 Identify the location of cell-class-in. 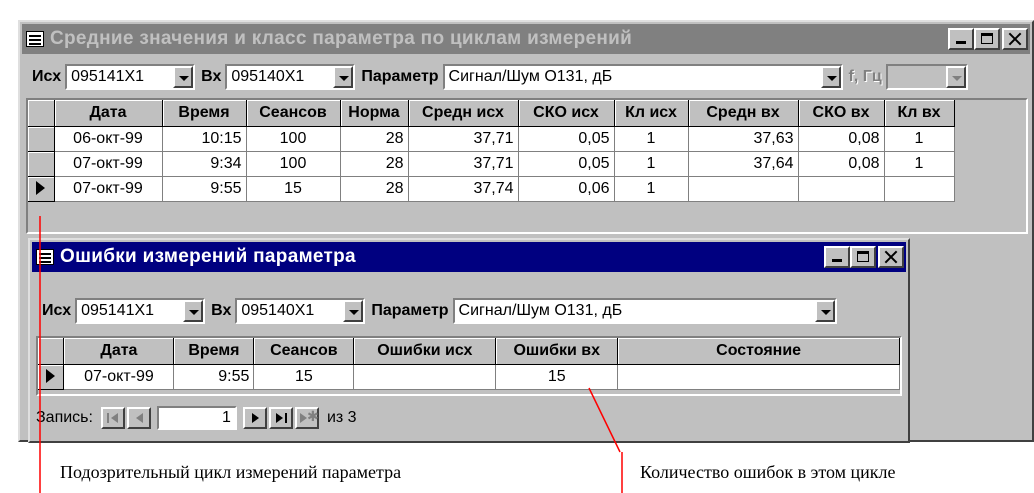
(919, 189).